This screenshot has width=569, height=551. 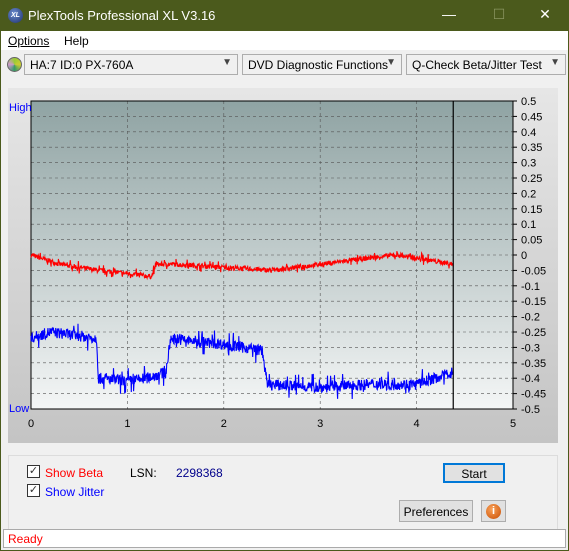 What do you see at coordinates (224, 424) in the screenshot?
I see `x-tick-label: 2` at bounding box center [224, 424].